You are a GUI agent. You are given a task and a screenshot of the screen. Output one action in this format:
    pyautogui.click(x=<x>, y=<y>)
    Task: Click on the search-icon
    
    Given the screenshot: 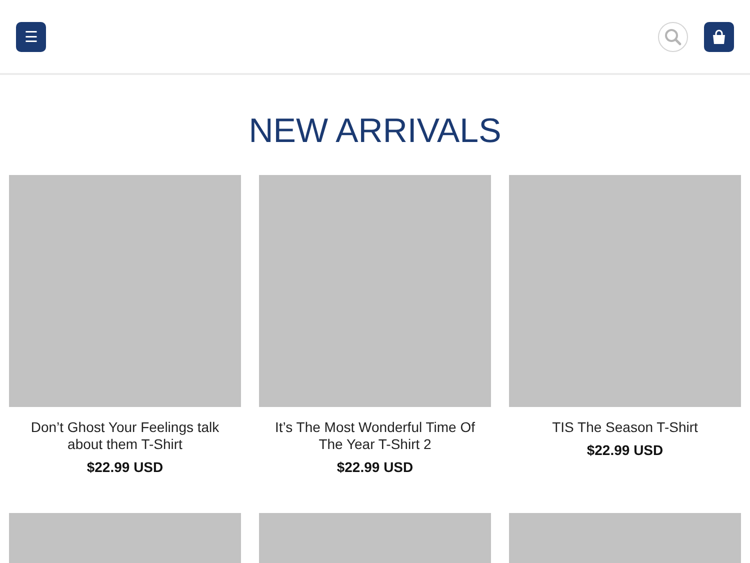 What is the action you would take?
    pyautogui.click(x=673, y=37)
    